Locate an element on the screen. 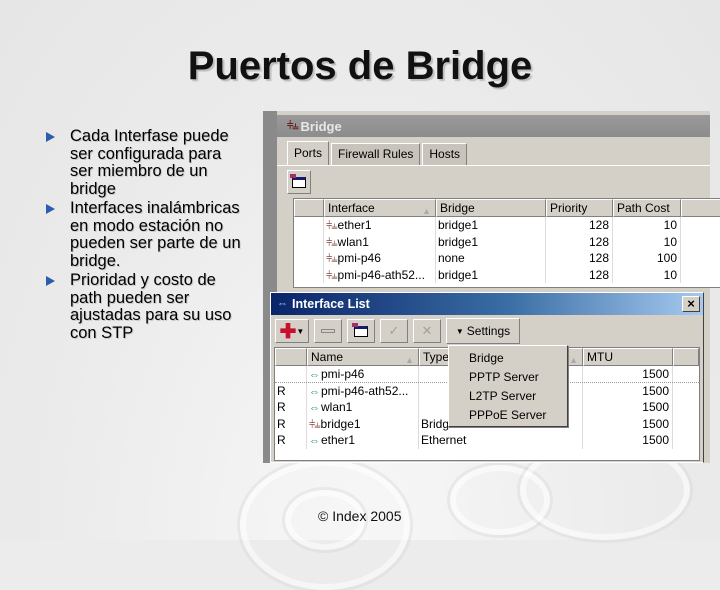 This screenshot has width=720, height=590. col-path-cost: Path Cost is located at coordinates (647, 208).